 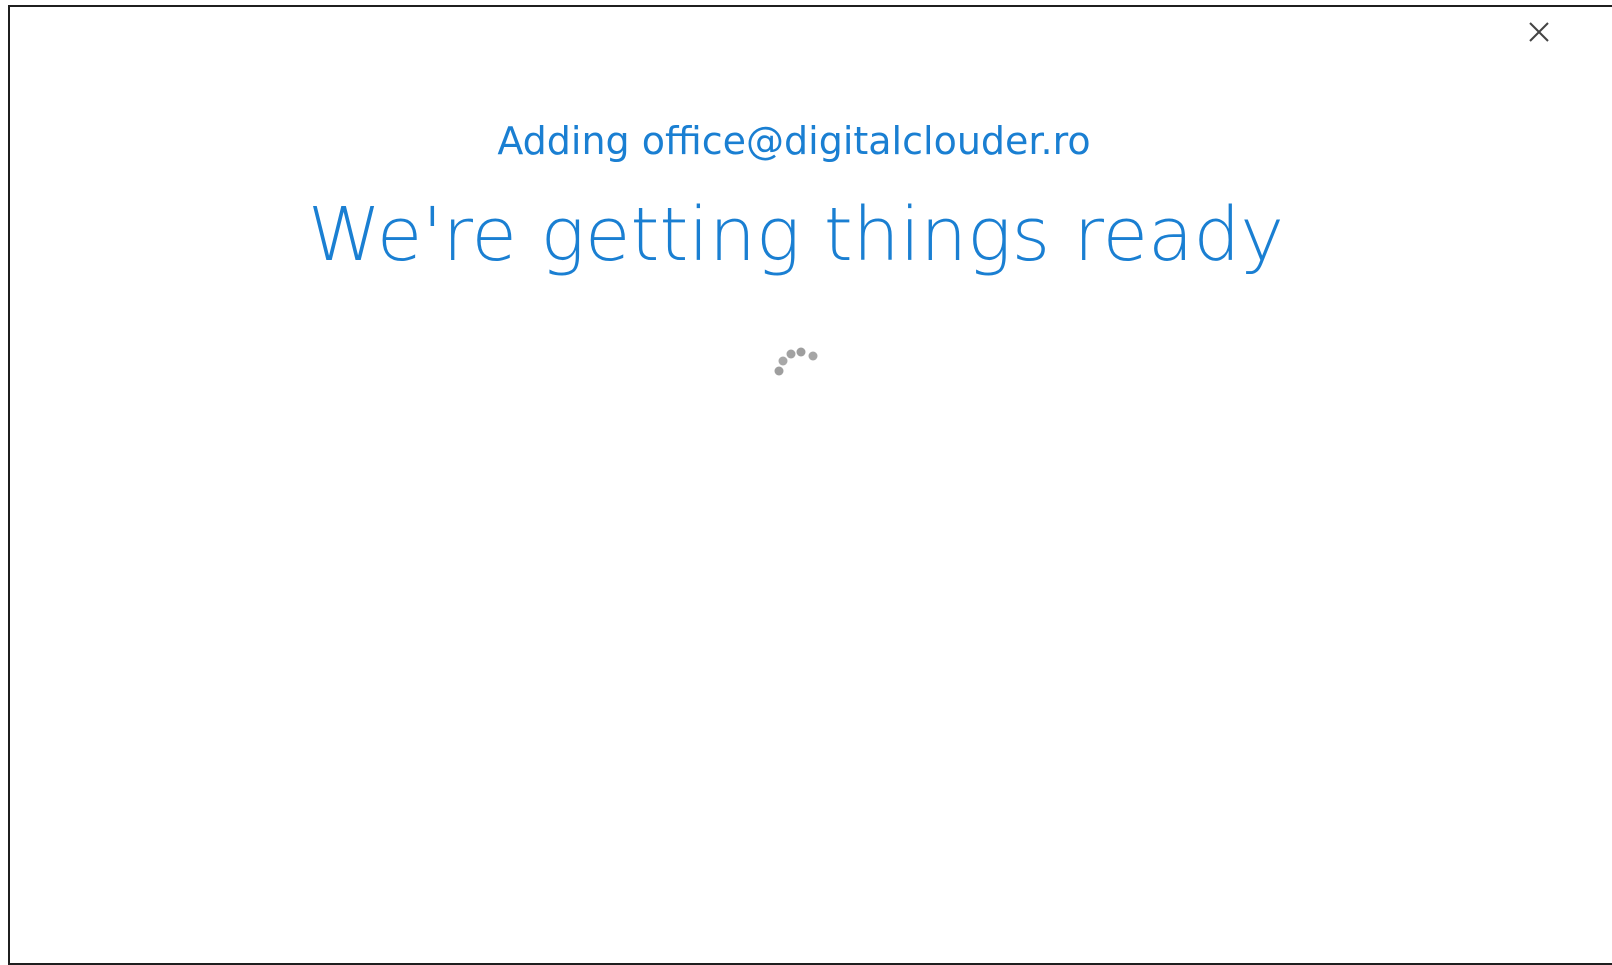 What do you see at coordinates (797, 363) in the screenshot?
I see `loading-spinner-icon` at bounding box center [797, 363].